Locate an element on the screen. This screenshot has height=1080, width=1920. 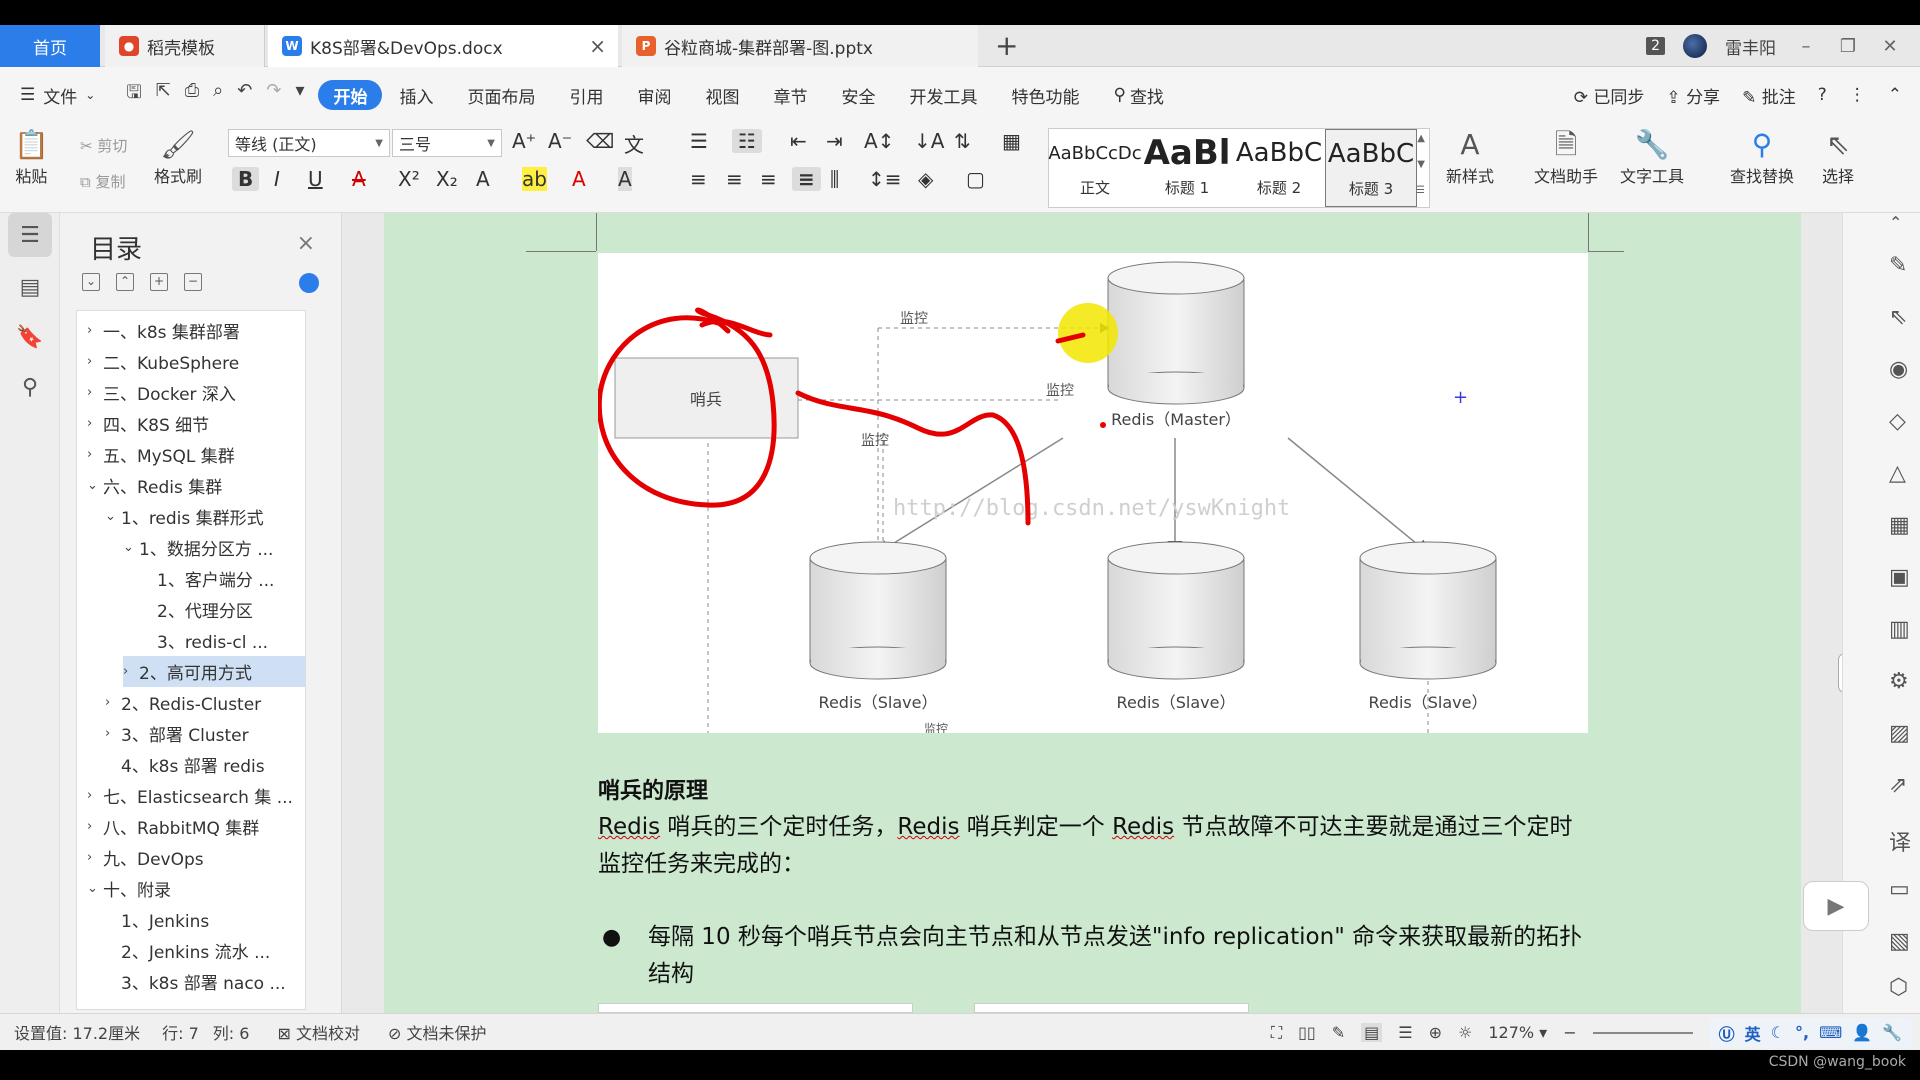
style-heading-2: AaBbC 标题 2 is located at coordinates (1279, 168).